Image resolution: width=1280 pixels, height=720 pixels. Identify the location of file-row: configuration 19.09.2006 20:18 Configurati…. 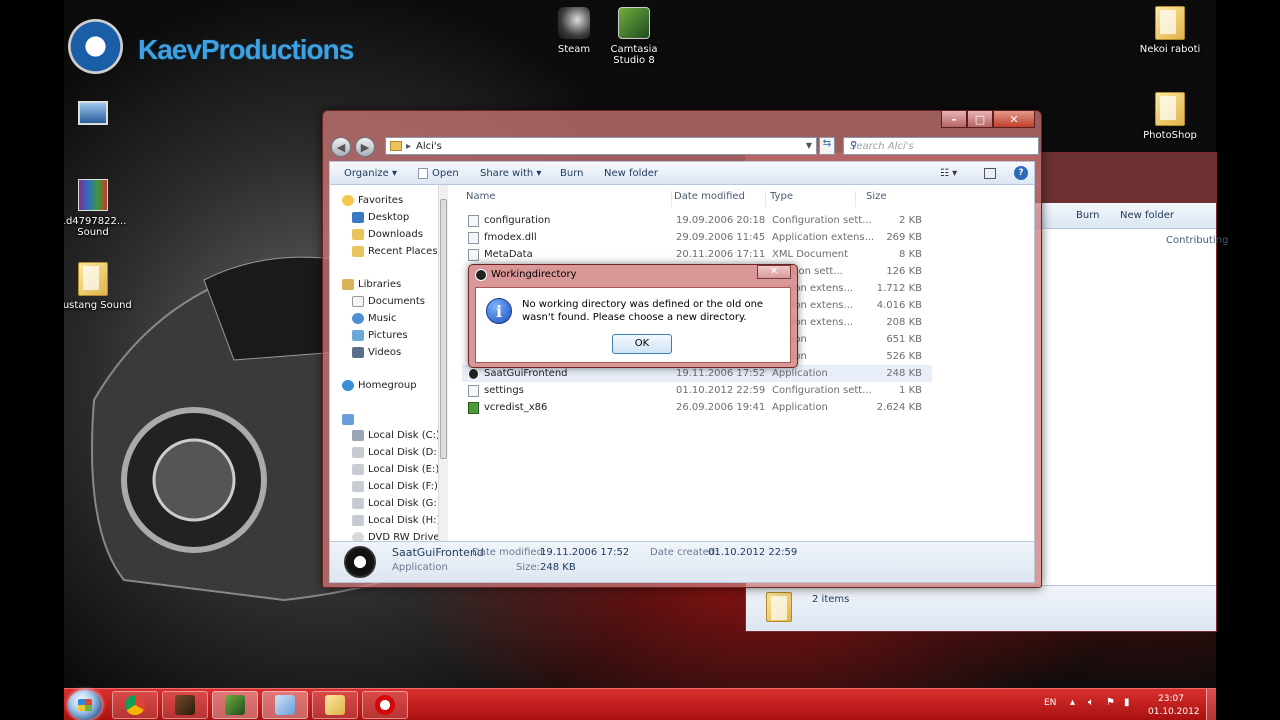
(697, 220).